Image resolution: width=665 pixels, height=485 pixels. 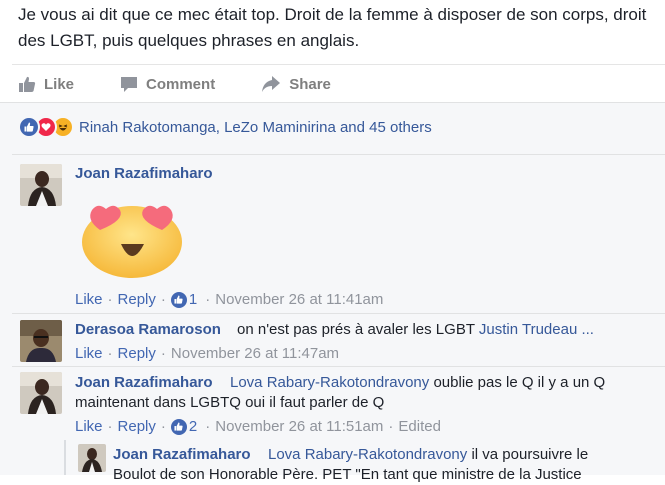 What do you see at coordinates (299, 426) in the screenshot?
I see `comment-timestamp: November 26 at 11:51am` at bounding box center [299, 426].